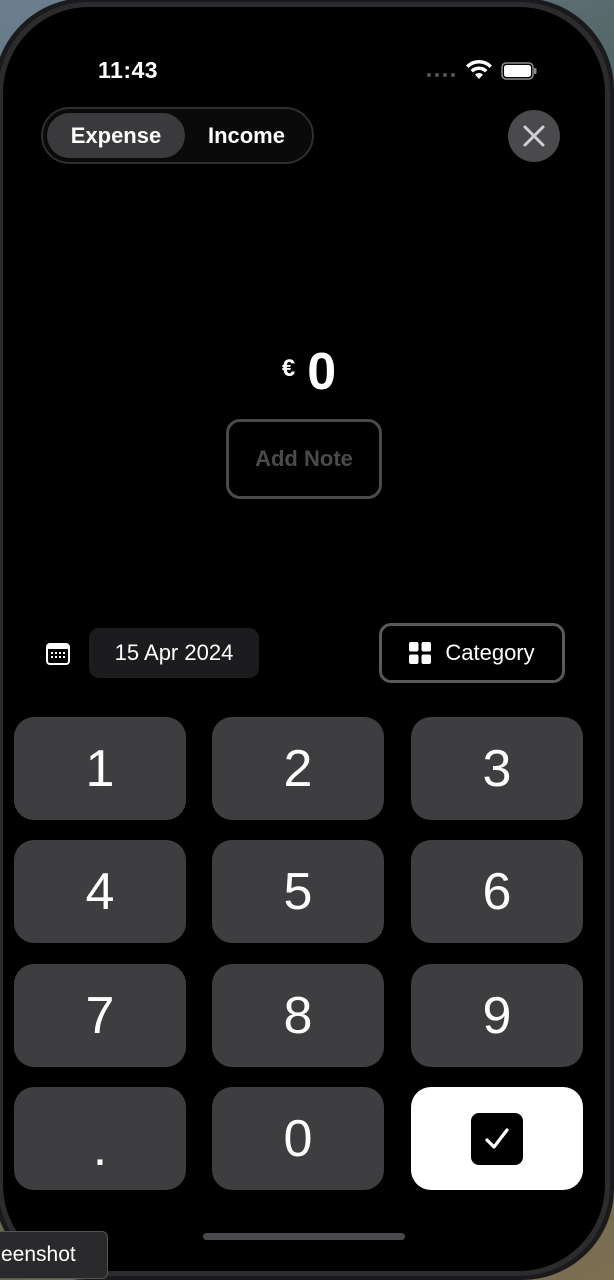 This screenshot has width=614, height=1280. Describe the element at coordinates (322, 372) in the screenshot. I see `amount-value: 0` at that location.